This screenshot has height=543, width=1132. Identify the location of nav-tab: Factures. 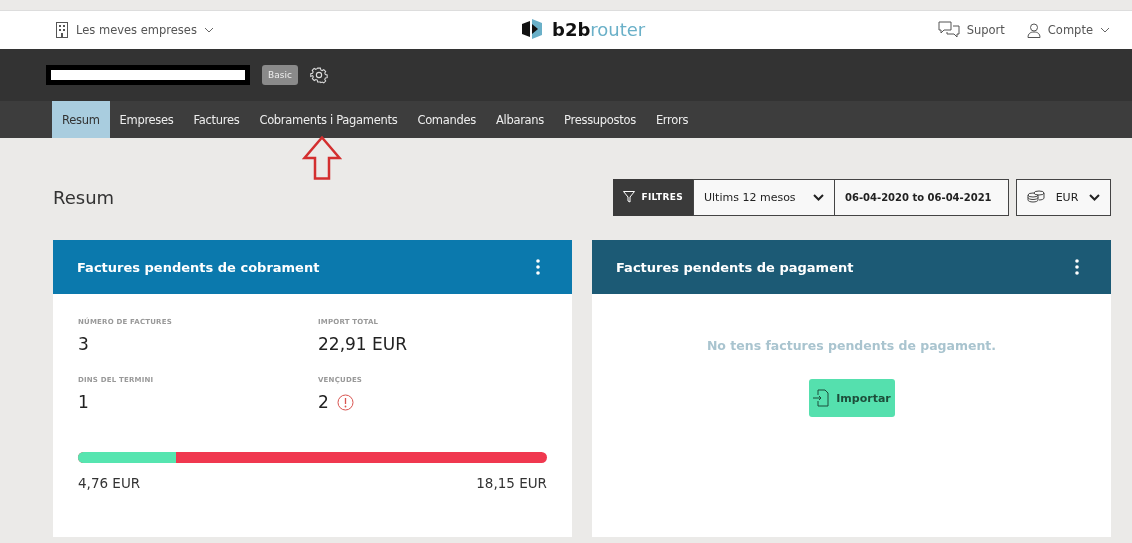
(216, 119).